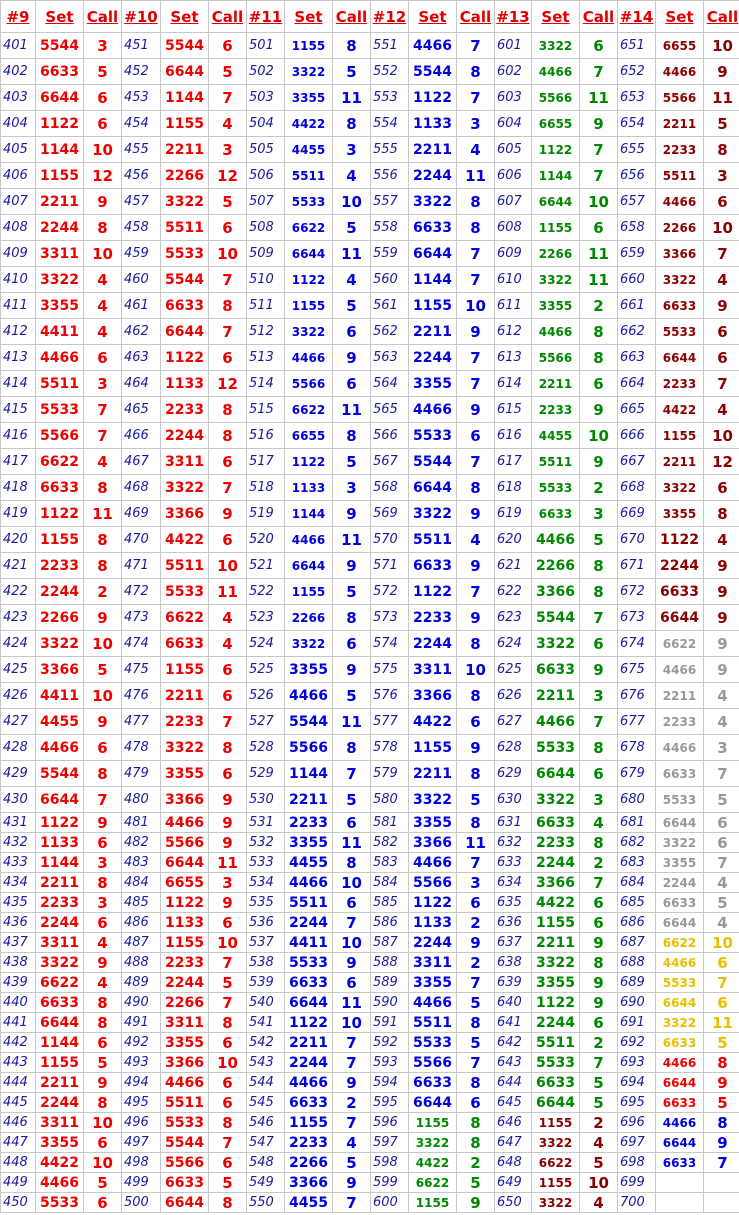 This screenshot has width=739, height=1215. What do you see at coordinates (389, 357) in the screenshot?
I see `draw-number-cell: 563` at bounding box center [389, 357].